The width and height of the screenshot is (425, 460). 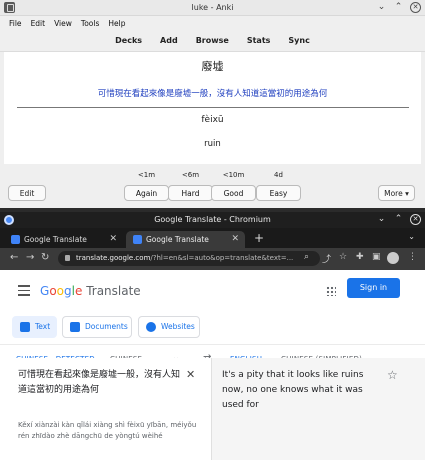 I want to click on chromium-titlebar: Google Translate - Chromium ⌄ ⌃ ✕, so click(x=212, y=220).